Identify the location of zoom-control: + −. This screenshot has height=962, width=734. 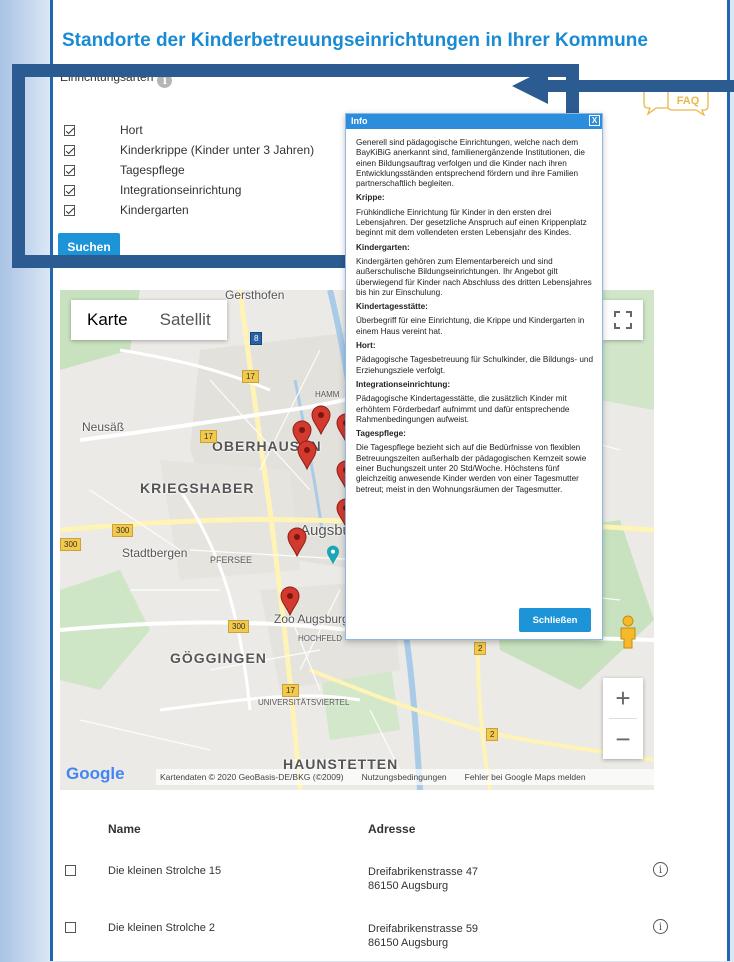
(623, 718).